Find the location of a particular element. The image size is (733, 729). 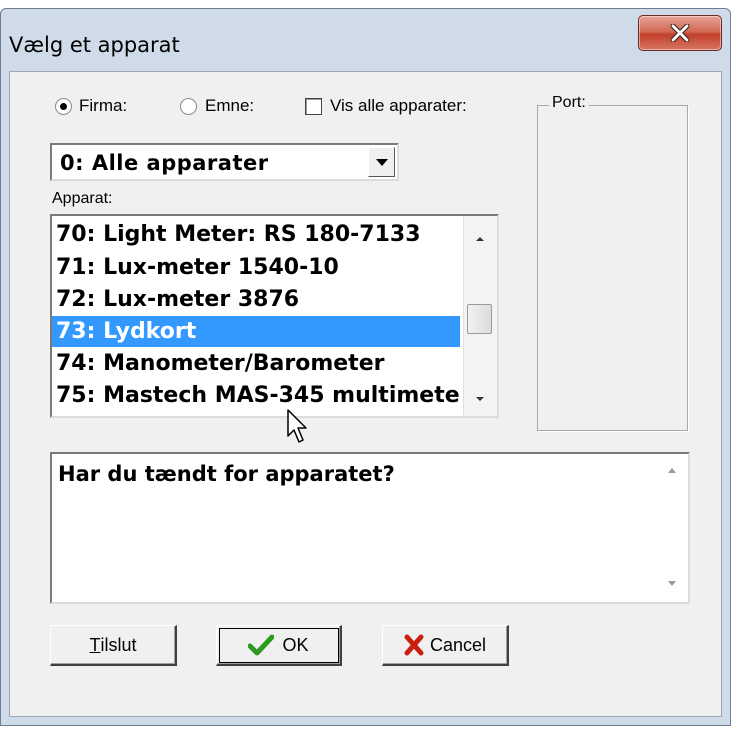

message-text: Har du tændt for apparatet? is located at coordinates (226, 474).